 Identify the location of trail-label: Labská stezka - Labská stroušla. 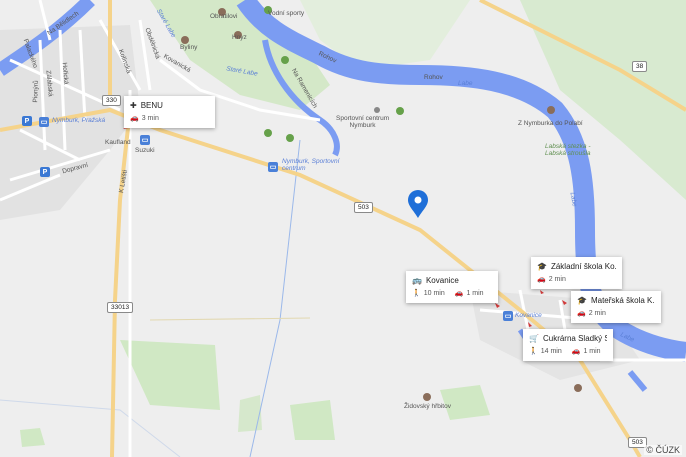
(568, 150).